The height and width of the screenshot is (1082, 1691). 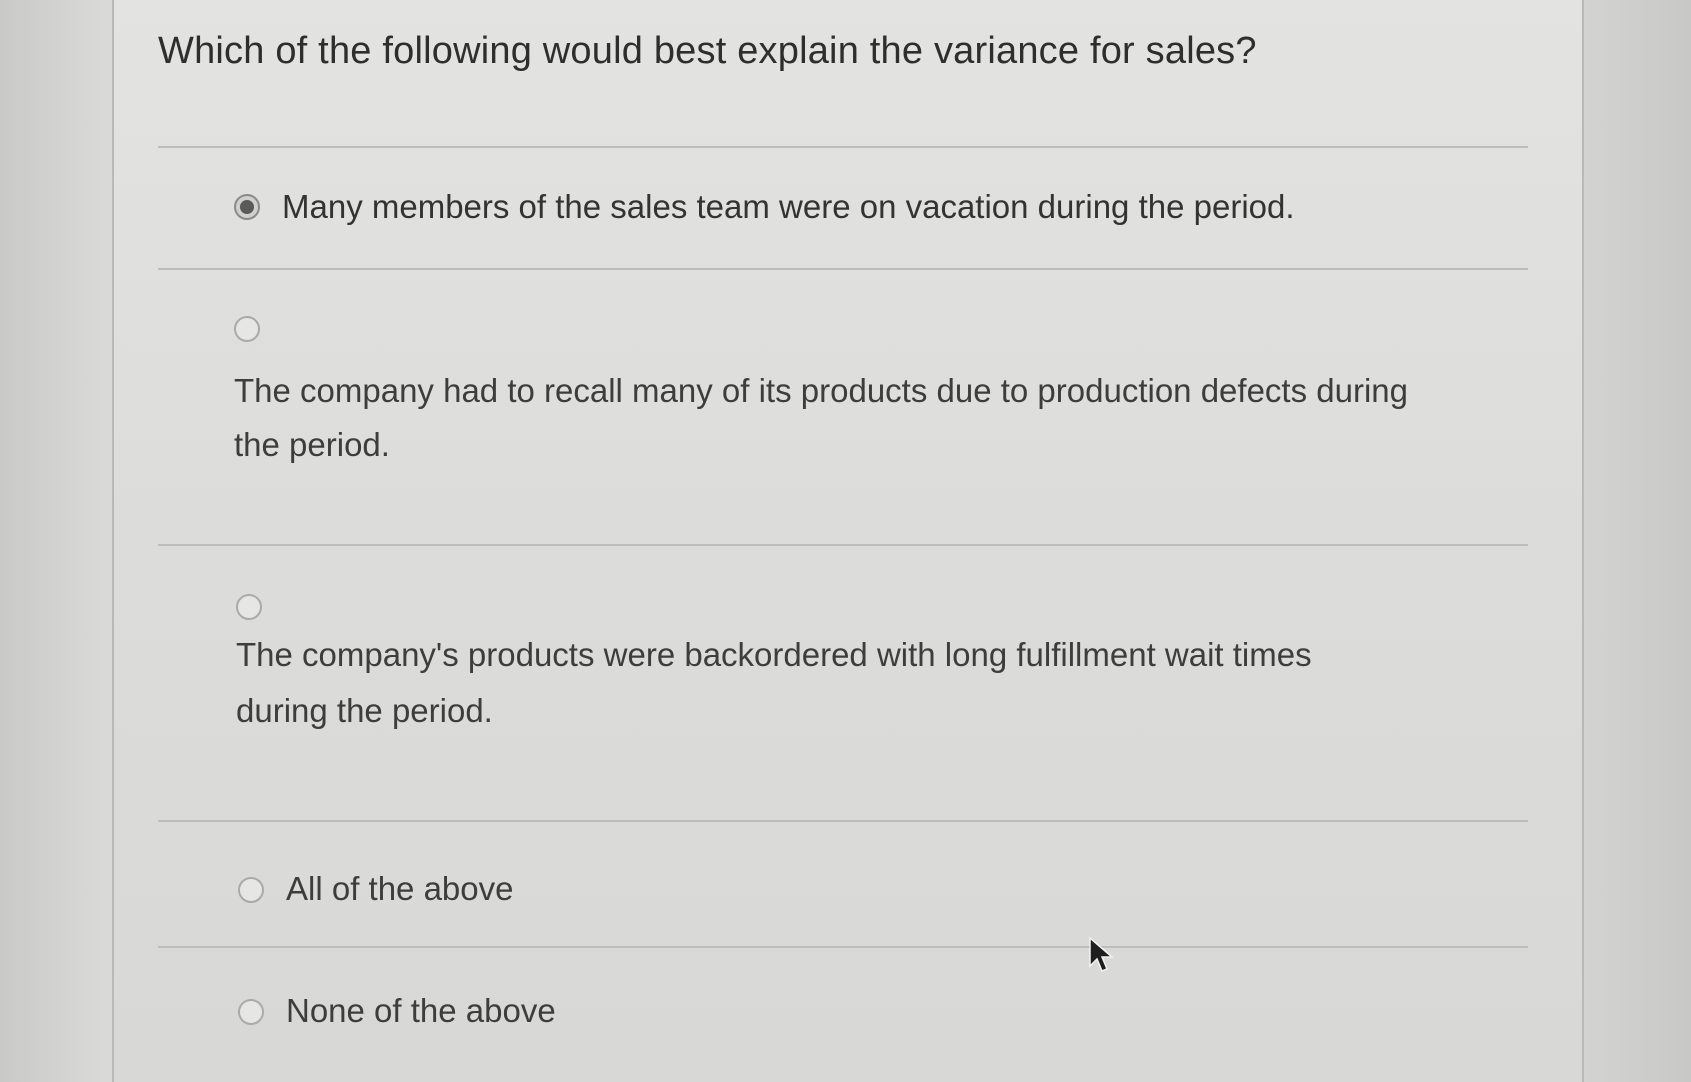 I want to click on mouse-pointer-icon, so click(x=1102, y=954).